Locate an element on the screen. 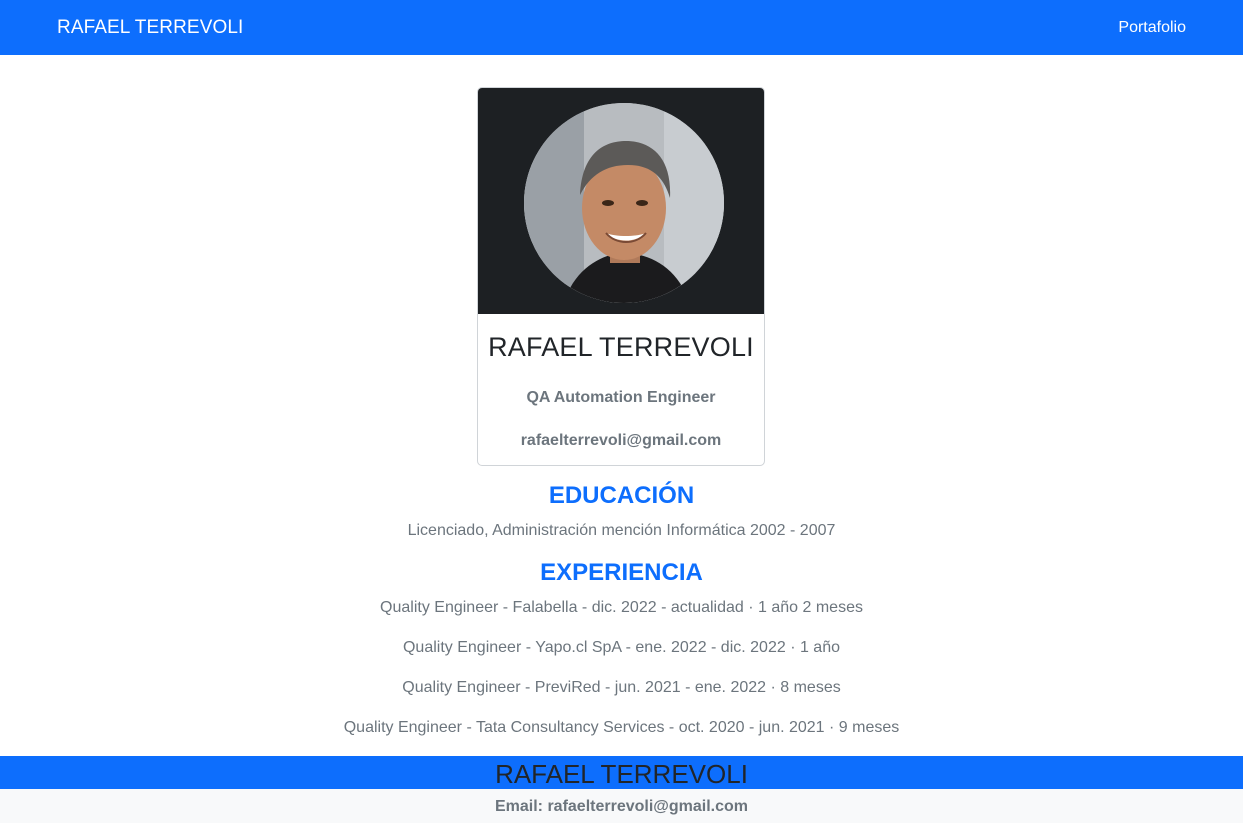 The image size is (1243, 825). footer-email: Email: rafaelterrevoli@gmail.com is located at coordinates (621, 806).